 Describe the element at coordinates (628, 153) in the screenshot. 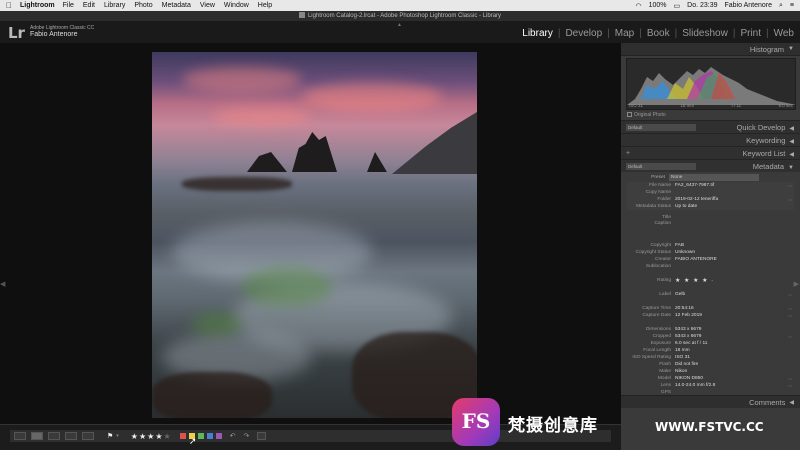

I see `add-keyword-icon: +` at that location.